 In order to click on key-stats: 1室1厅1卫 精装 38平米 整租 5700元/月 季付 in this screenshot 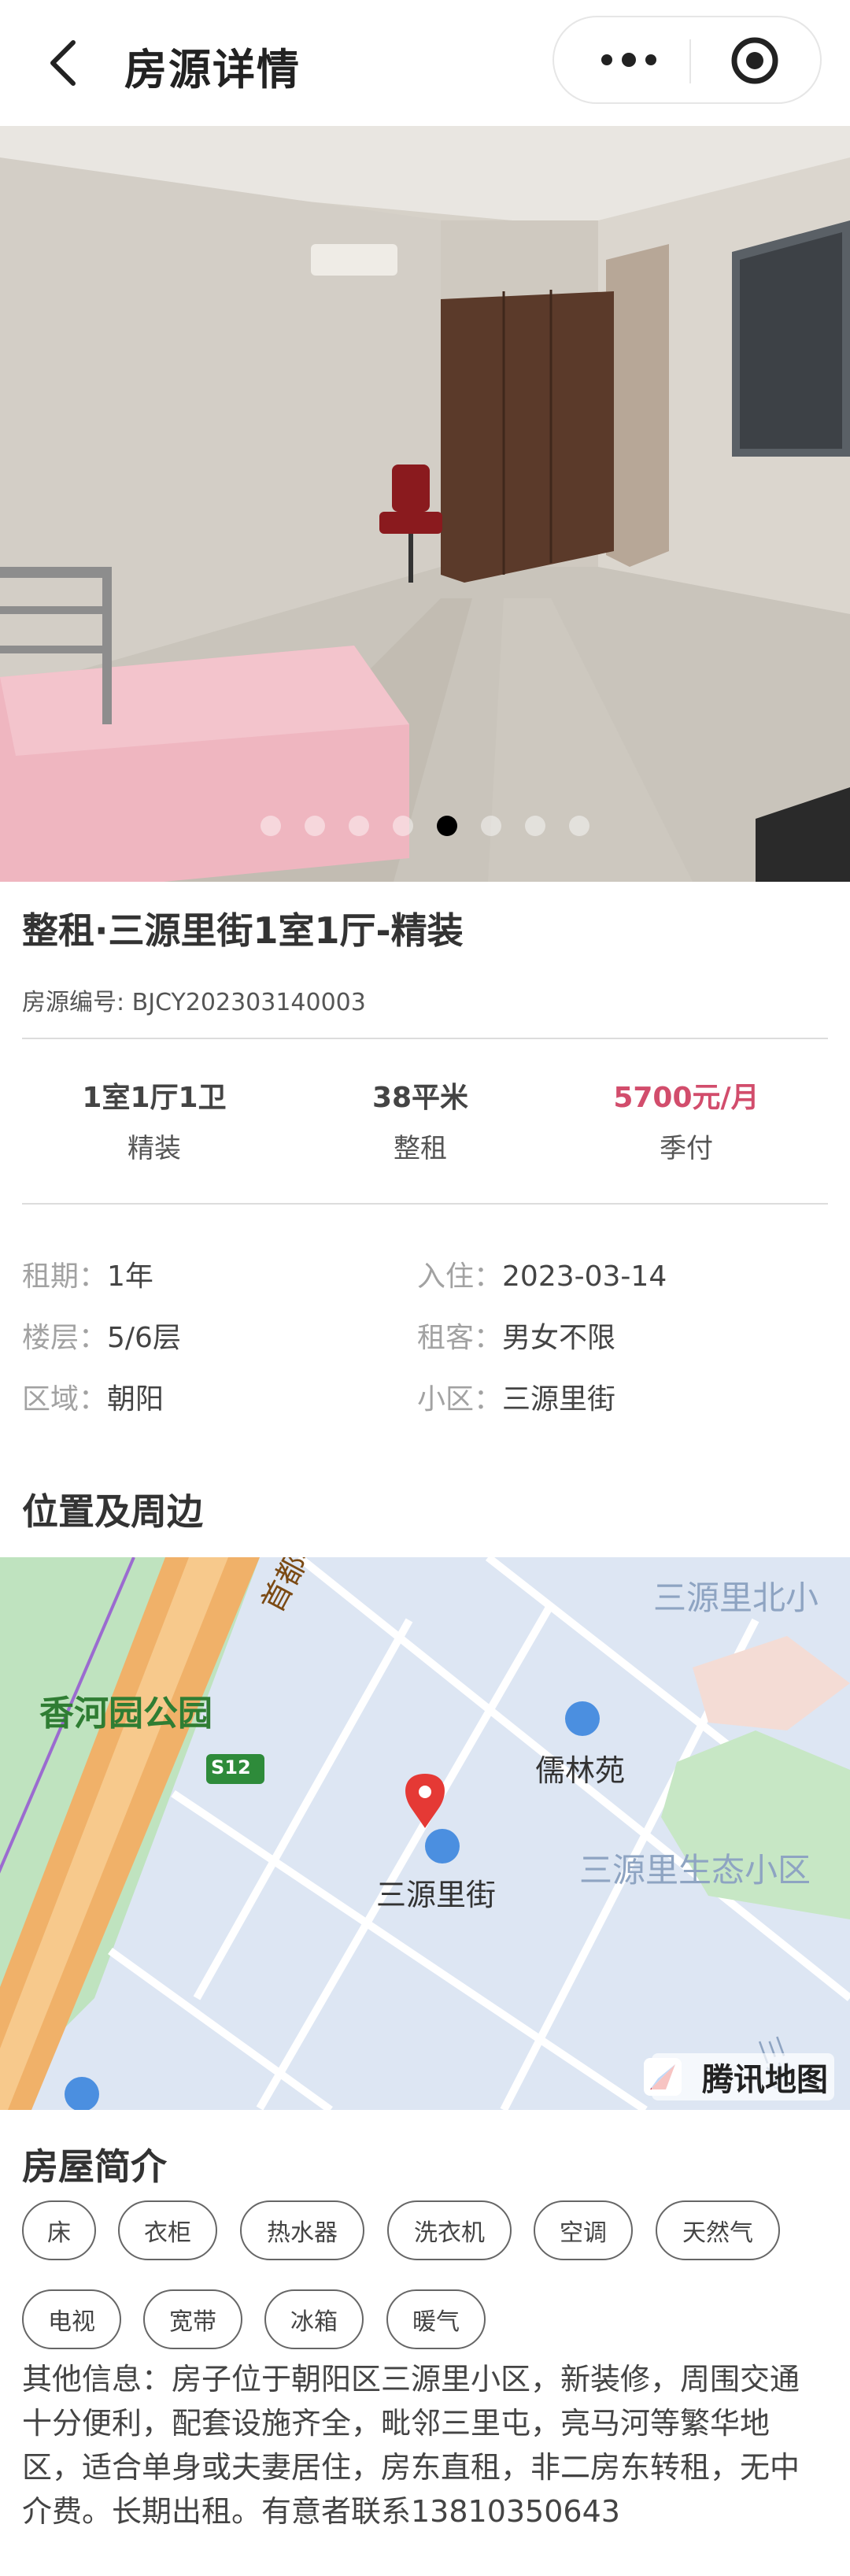, I will do `click(425, 1122)`.